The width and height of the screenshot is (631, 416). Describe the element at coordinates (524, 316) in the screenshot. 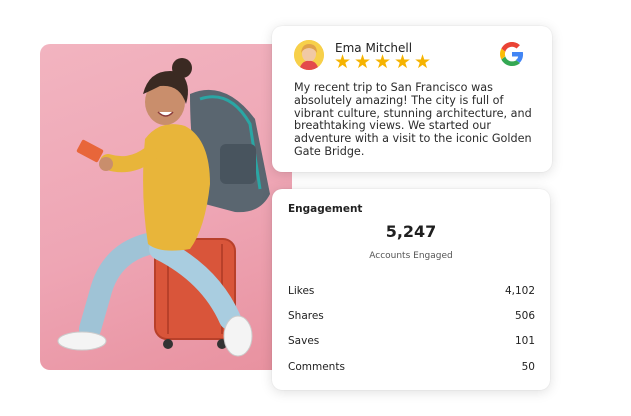

I see `metric-value: 506` at that location.